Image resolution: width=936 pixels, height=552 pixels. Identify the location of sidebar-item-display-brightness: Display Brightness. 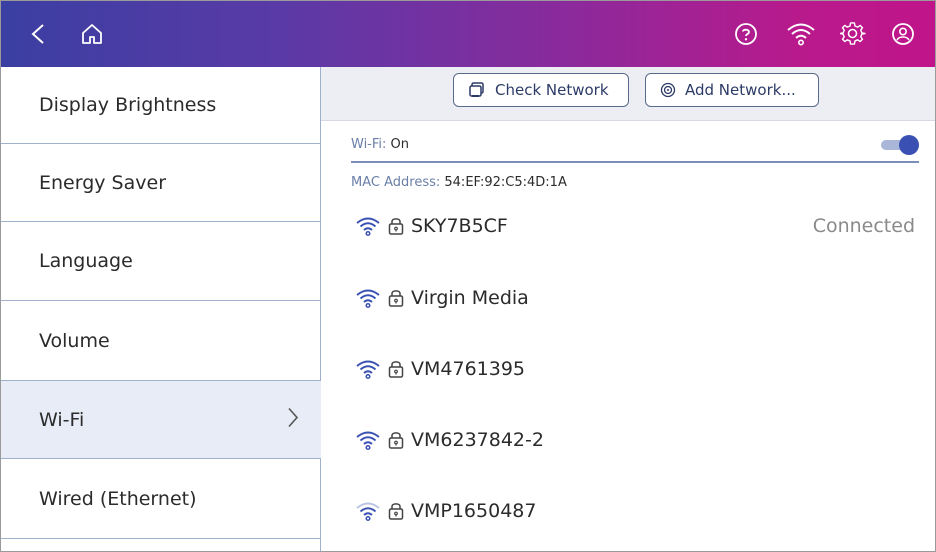
(161, 105).